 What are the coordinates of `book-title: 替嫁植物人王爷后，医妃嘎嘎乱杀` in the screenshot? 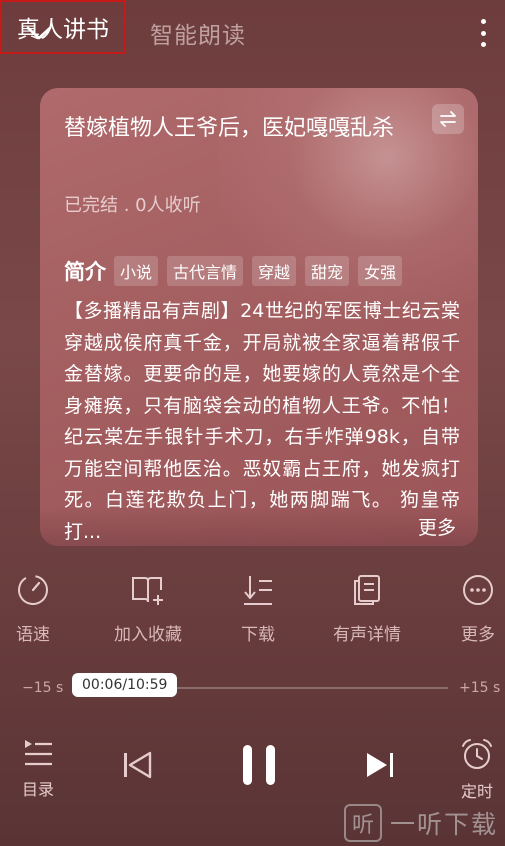 It's located at (229, 128).